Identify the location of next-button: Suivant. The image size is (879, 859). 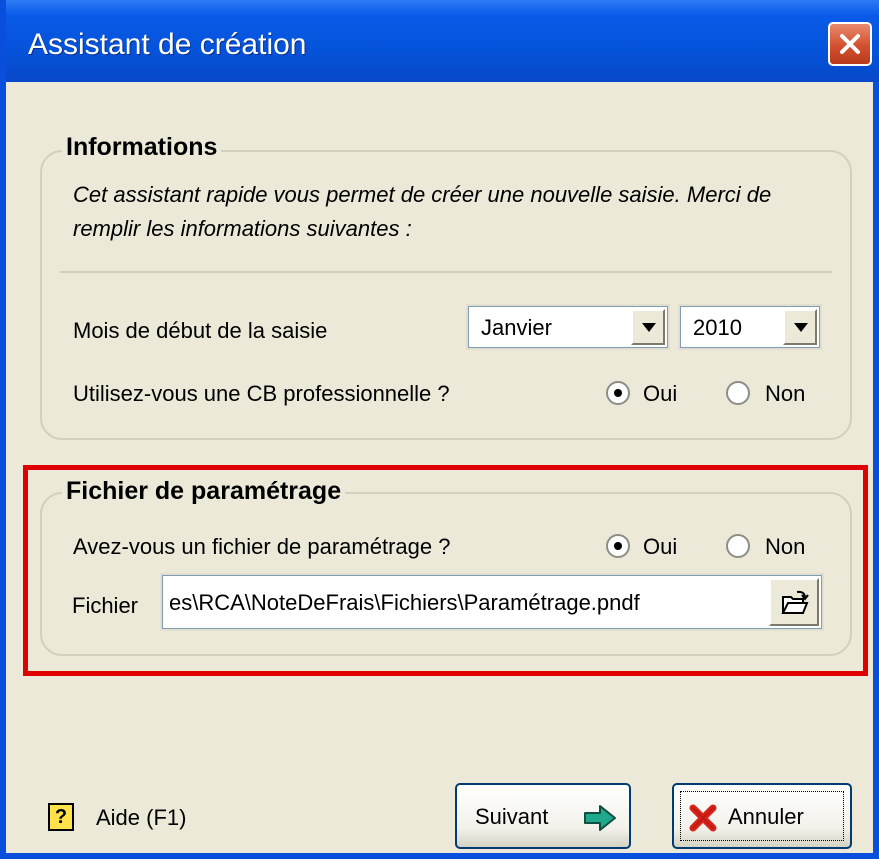
(543, 816).